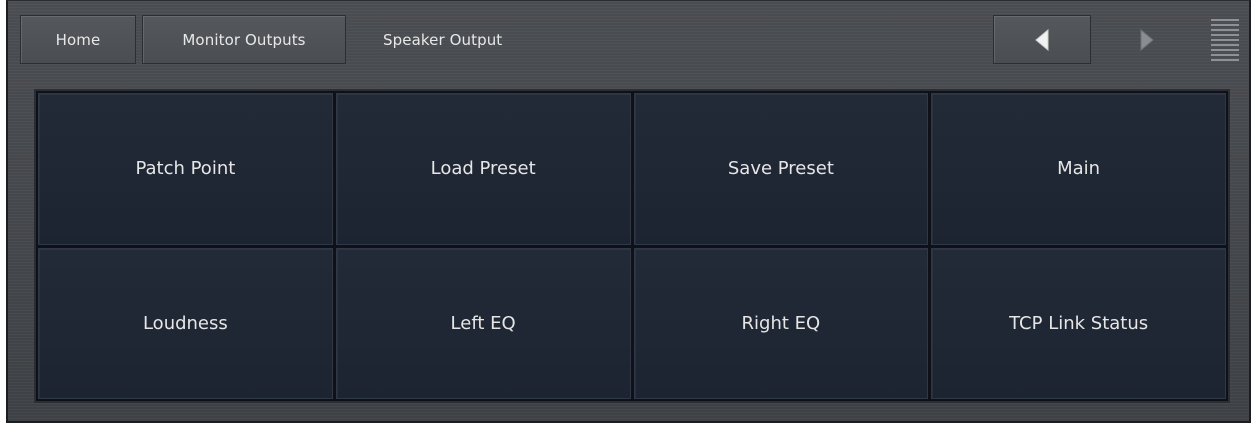 This screenshot has width=1252, height=423. Describe the element at coordinates (781, 169) in the screenshot. I see `save-preset-button: Save Preset` at that location.